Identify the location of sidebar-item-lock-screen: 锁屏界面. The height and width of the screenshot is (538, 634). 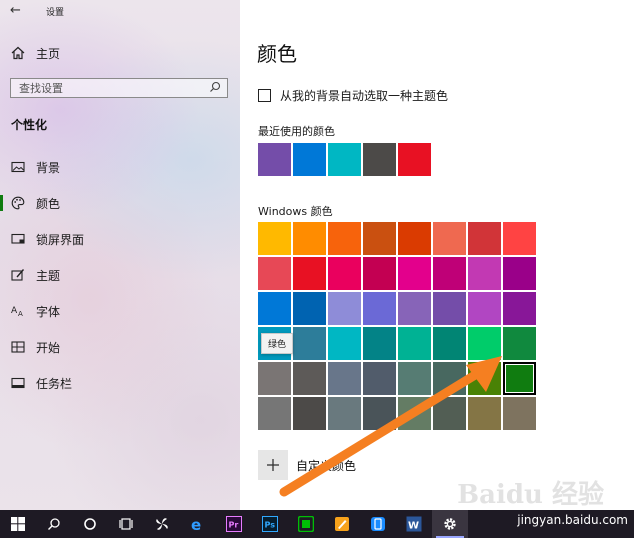
(120, 239).